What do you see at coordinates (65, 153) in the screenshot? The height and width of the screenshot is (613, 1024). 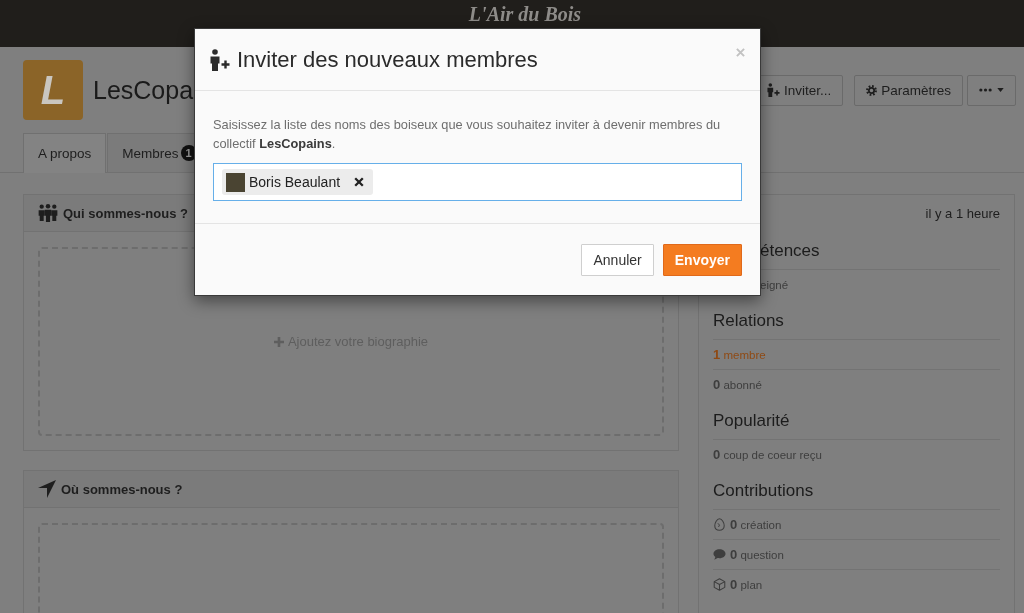 I see `tab: A propos` at bounding box center [65, 153].